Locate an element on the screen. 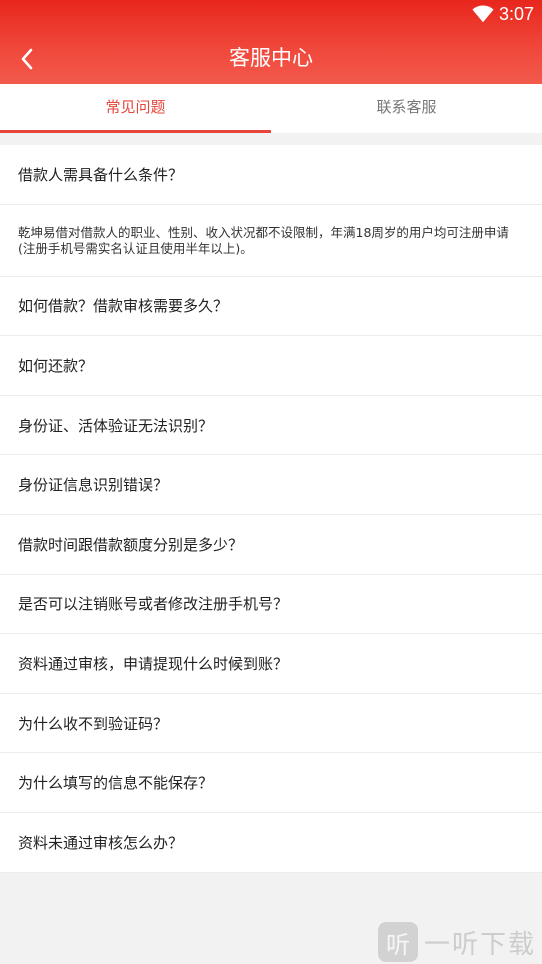 The width and height of the screenshot is (542, 964). header-bar: 3:07 客服中心 is located at coordinates (271, 42).